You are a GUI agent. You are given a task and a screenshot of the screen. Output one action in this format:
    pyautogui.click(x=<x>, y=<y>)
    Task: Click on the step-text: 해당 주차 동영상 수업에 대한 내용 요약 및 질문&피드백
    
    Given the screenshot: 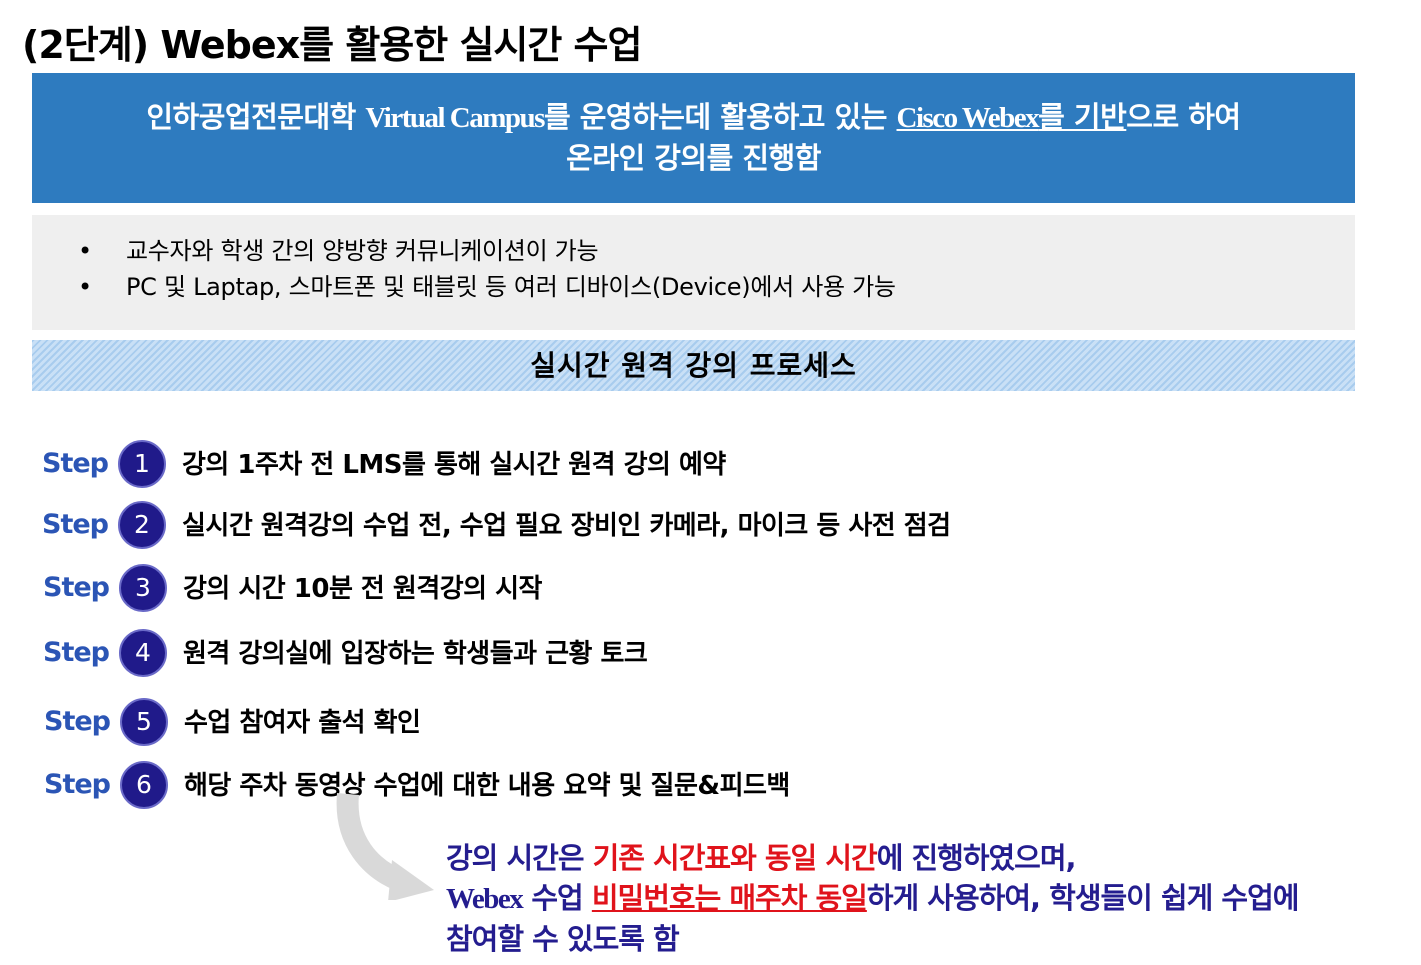 What is the action you would take?
    pyautogui.click(x=487, y=786)
    